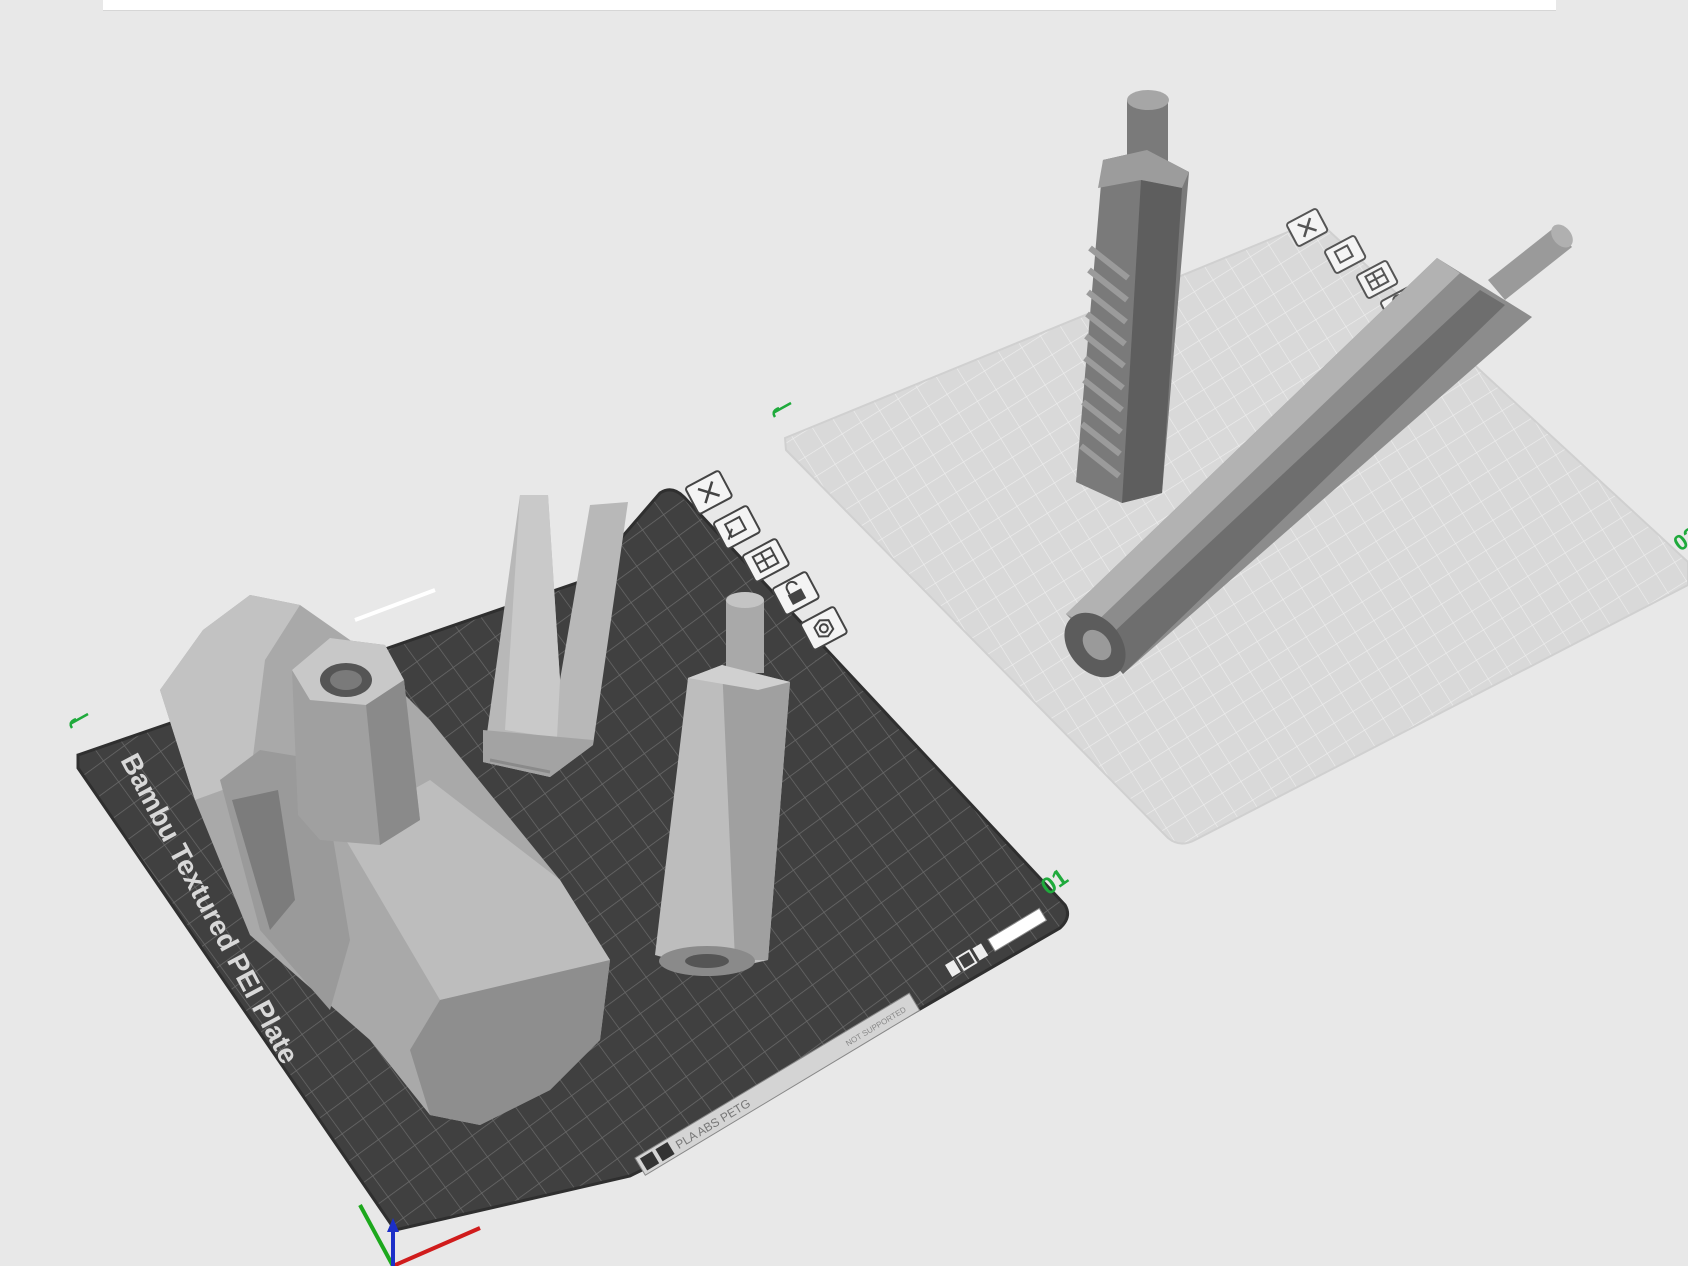  What do you see at coordinates (782, 409) in the screenshot?
I see `plate-2-edit-icon` at bounding box center [782, 409].